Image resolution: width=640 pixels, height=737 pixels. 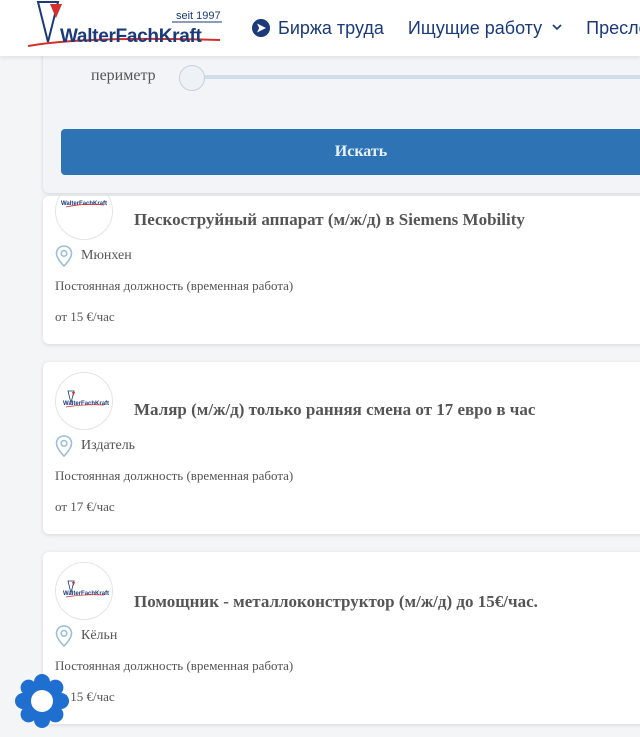 I want to click on chat-widget-button, so click(x=42, y=701).